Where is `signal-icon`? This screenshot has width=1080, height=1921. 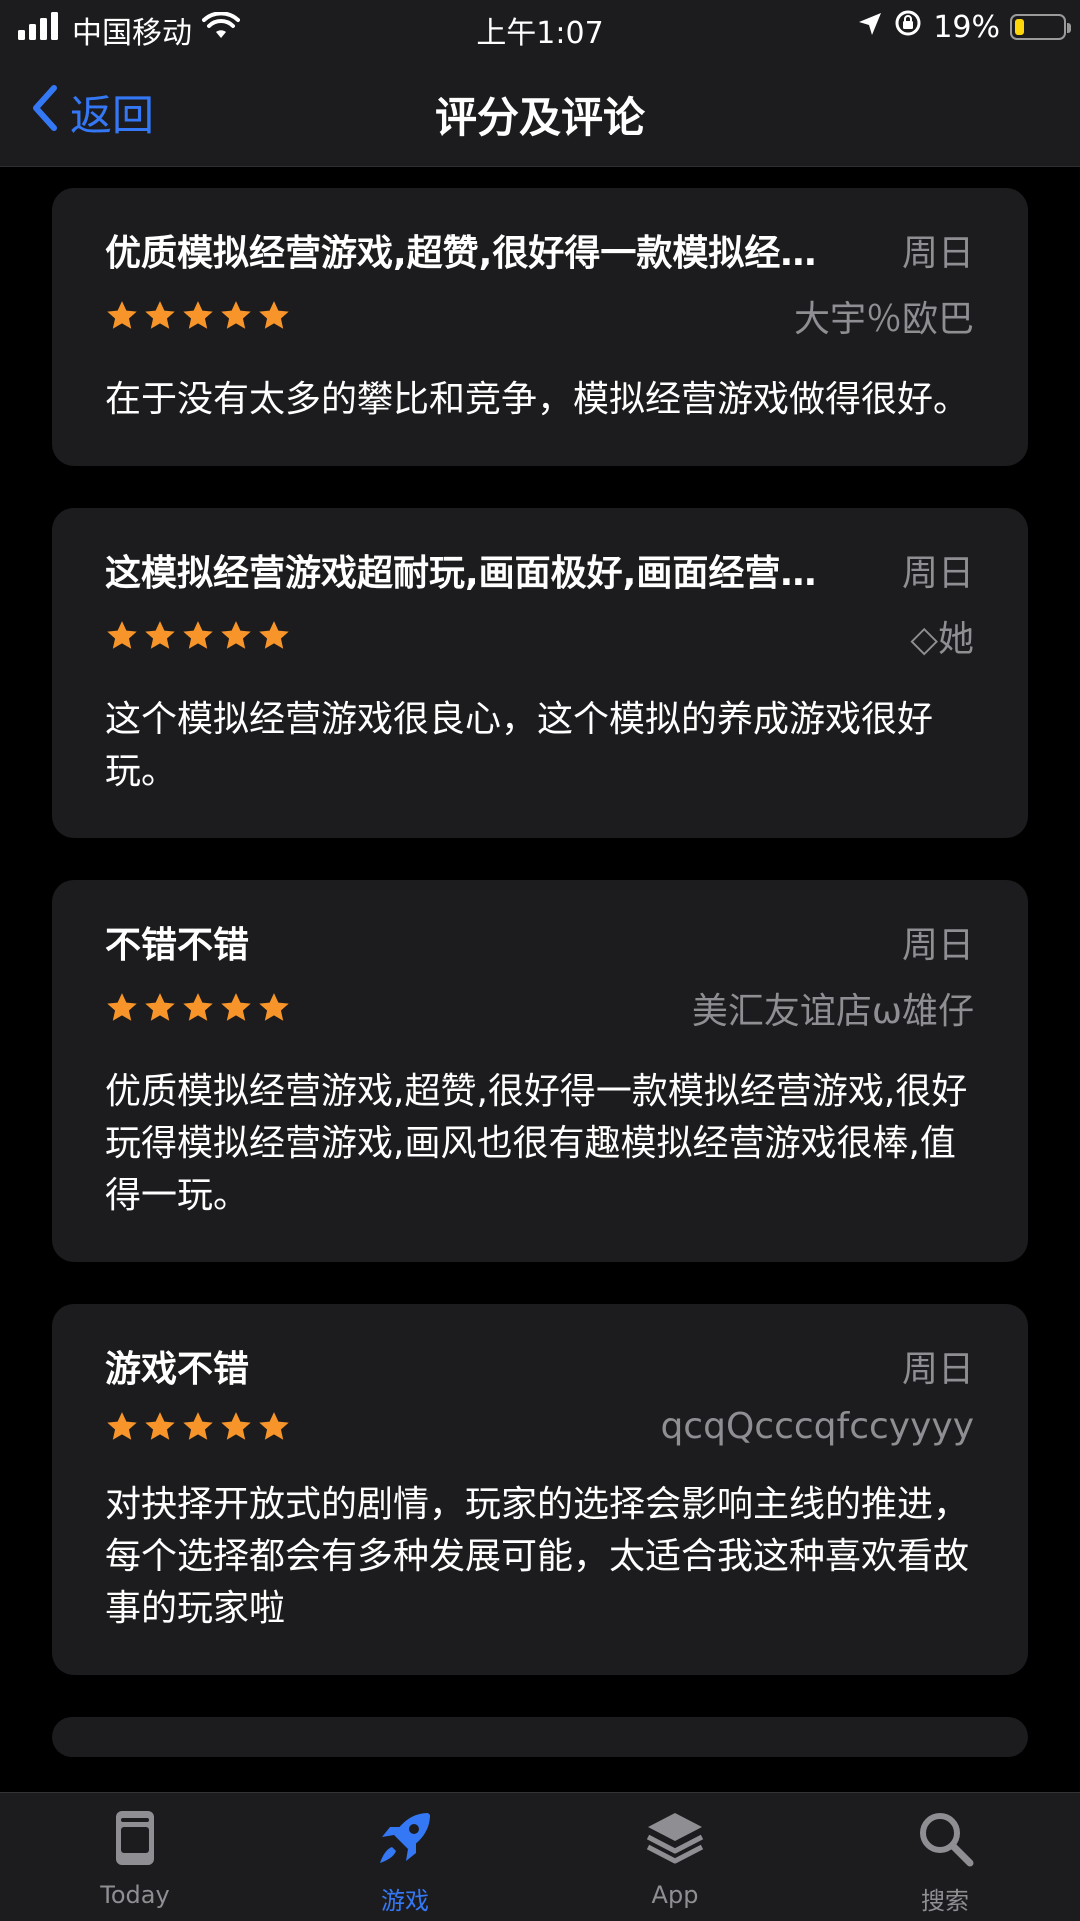
signal-icon is located at coordinates (40, 30).